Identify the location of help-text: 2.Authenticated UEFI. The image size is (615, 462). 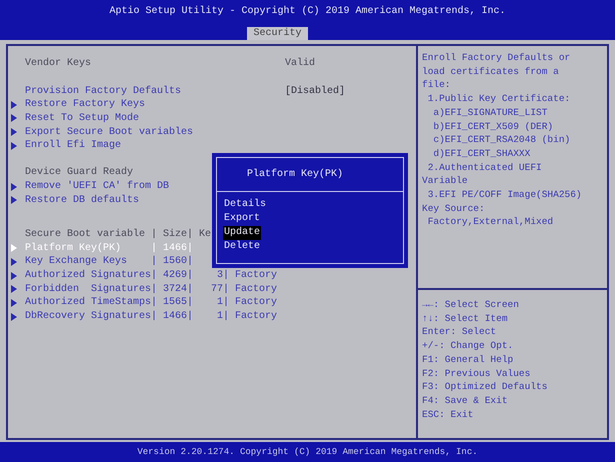
(484, 167).